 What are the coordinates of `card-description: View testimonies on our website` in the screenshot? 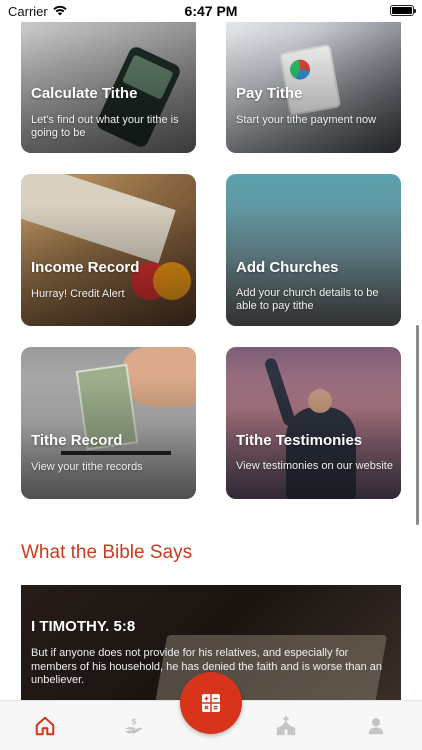 It's located at (314, 466).